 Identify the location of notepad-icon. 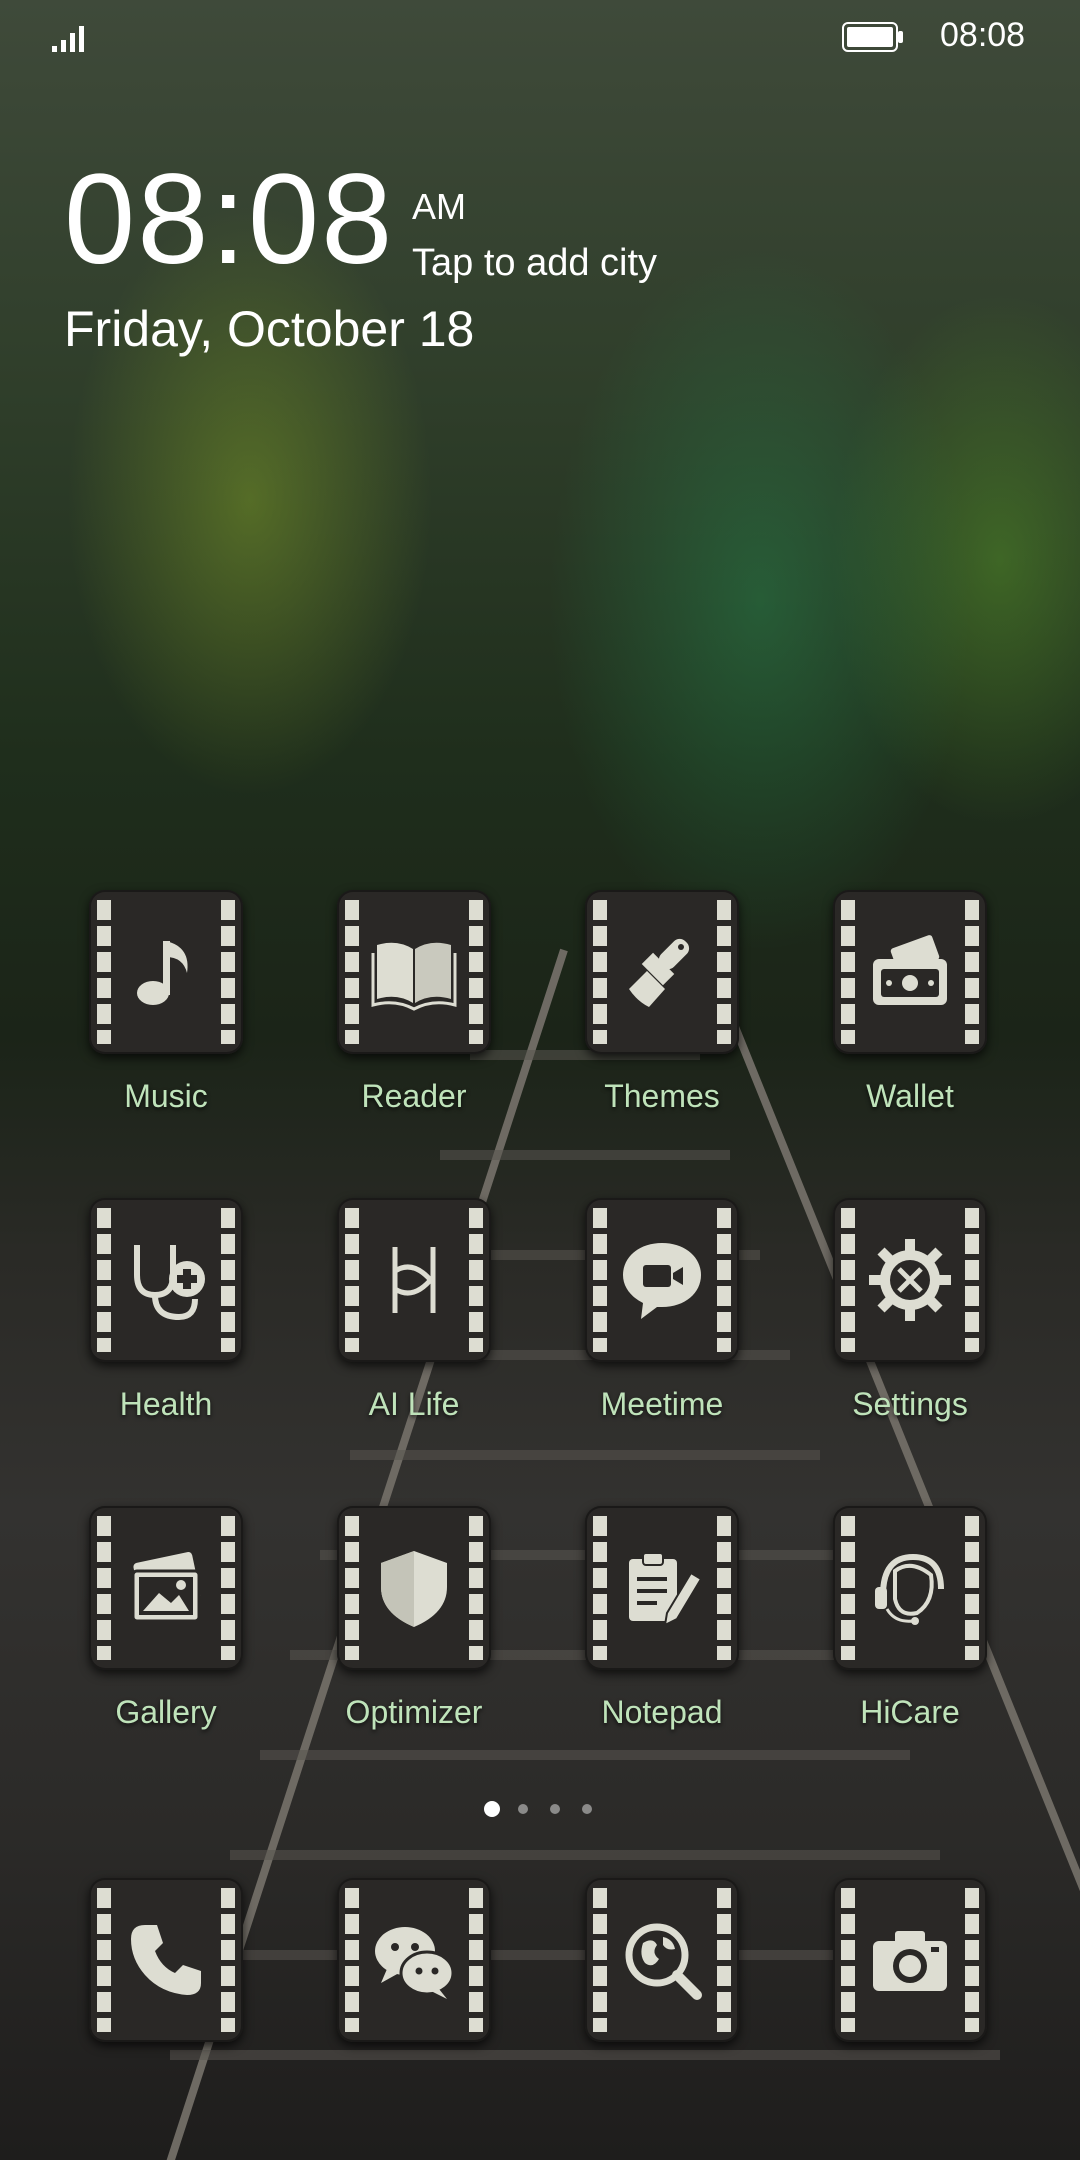
(662, 1588).